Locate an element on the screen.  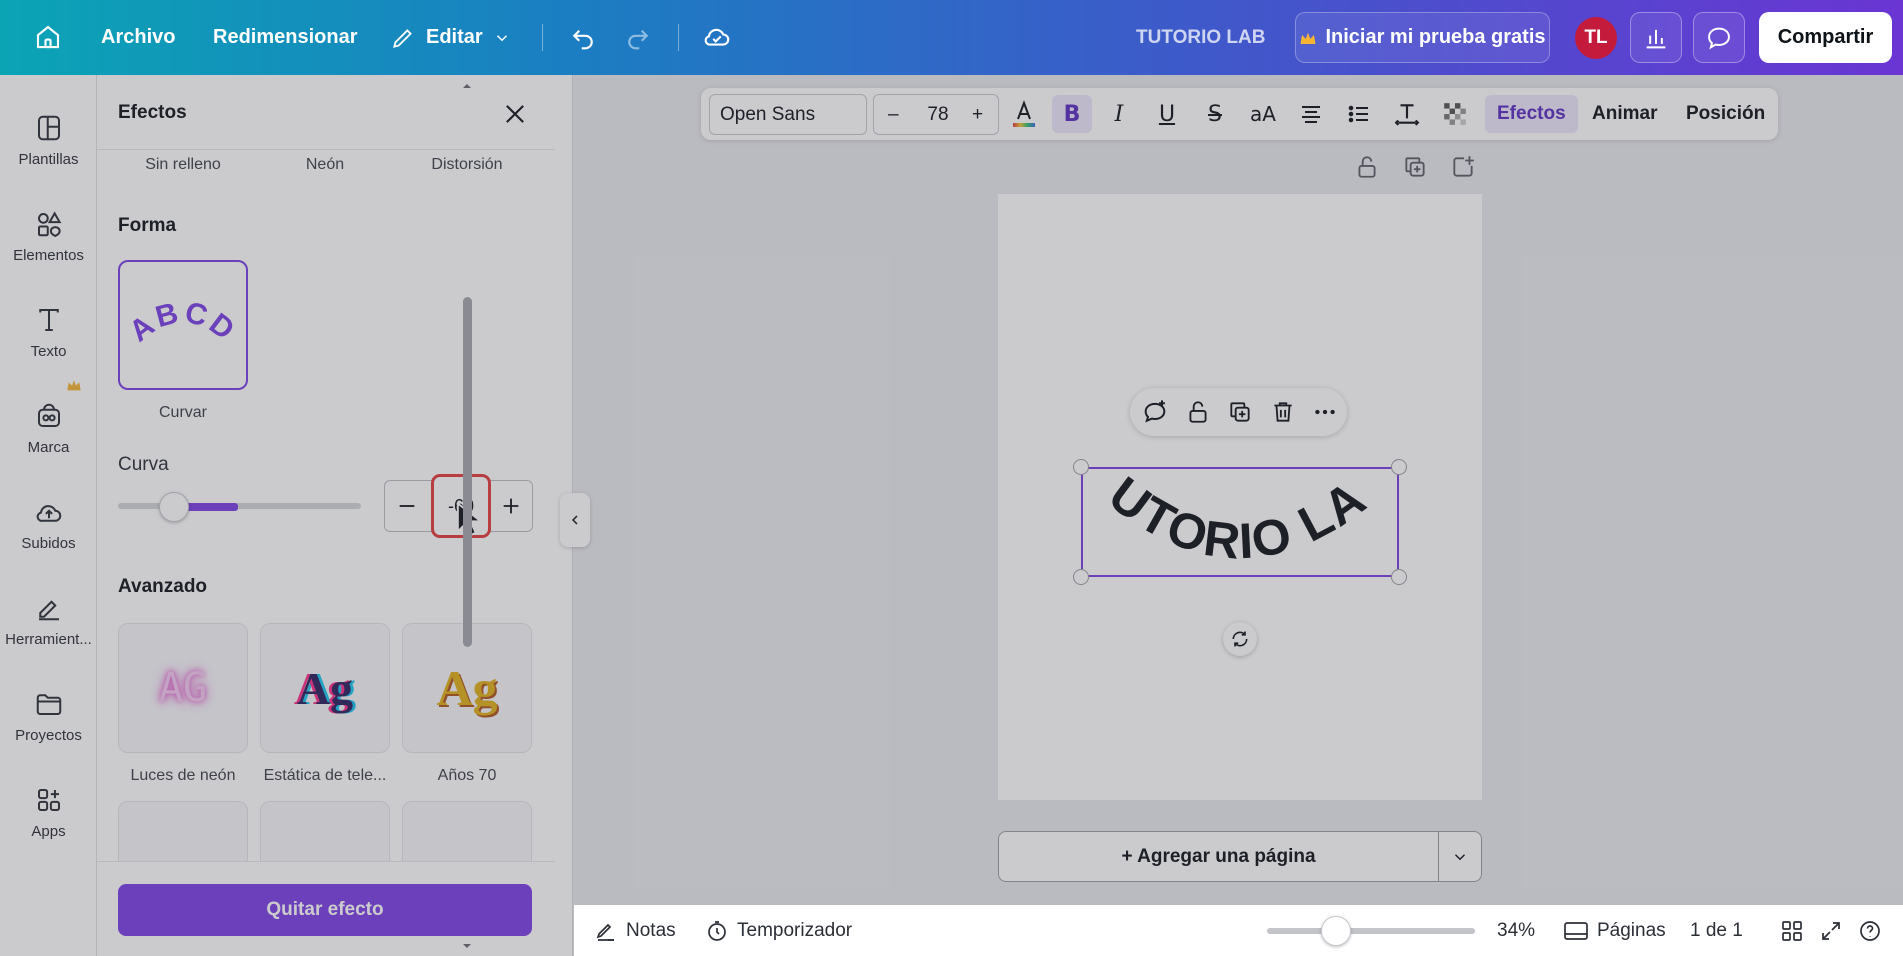
transparency-button is located at coordinates (1455, 114).